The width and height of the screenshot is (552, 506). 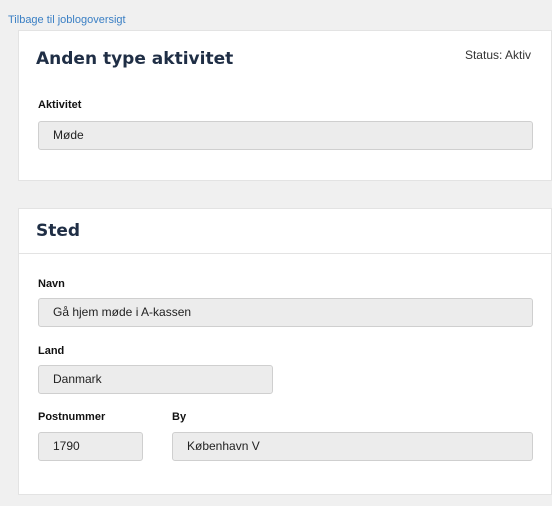 What do you see at coordinates (285, 231) in the screenshot?
I see `location-card-header` at bounding box center [285, 231].